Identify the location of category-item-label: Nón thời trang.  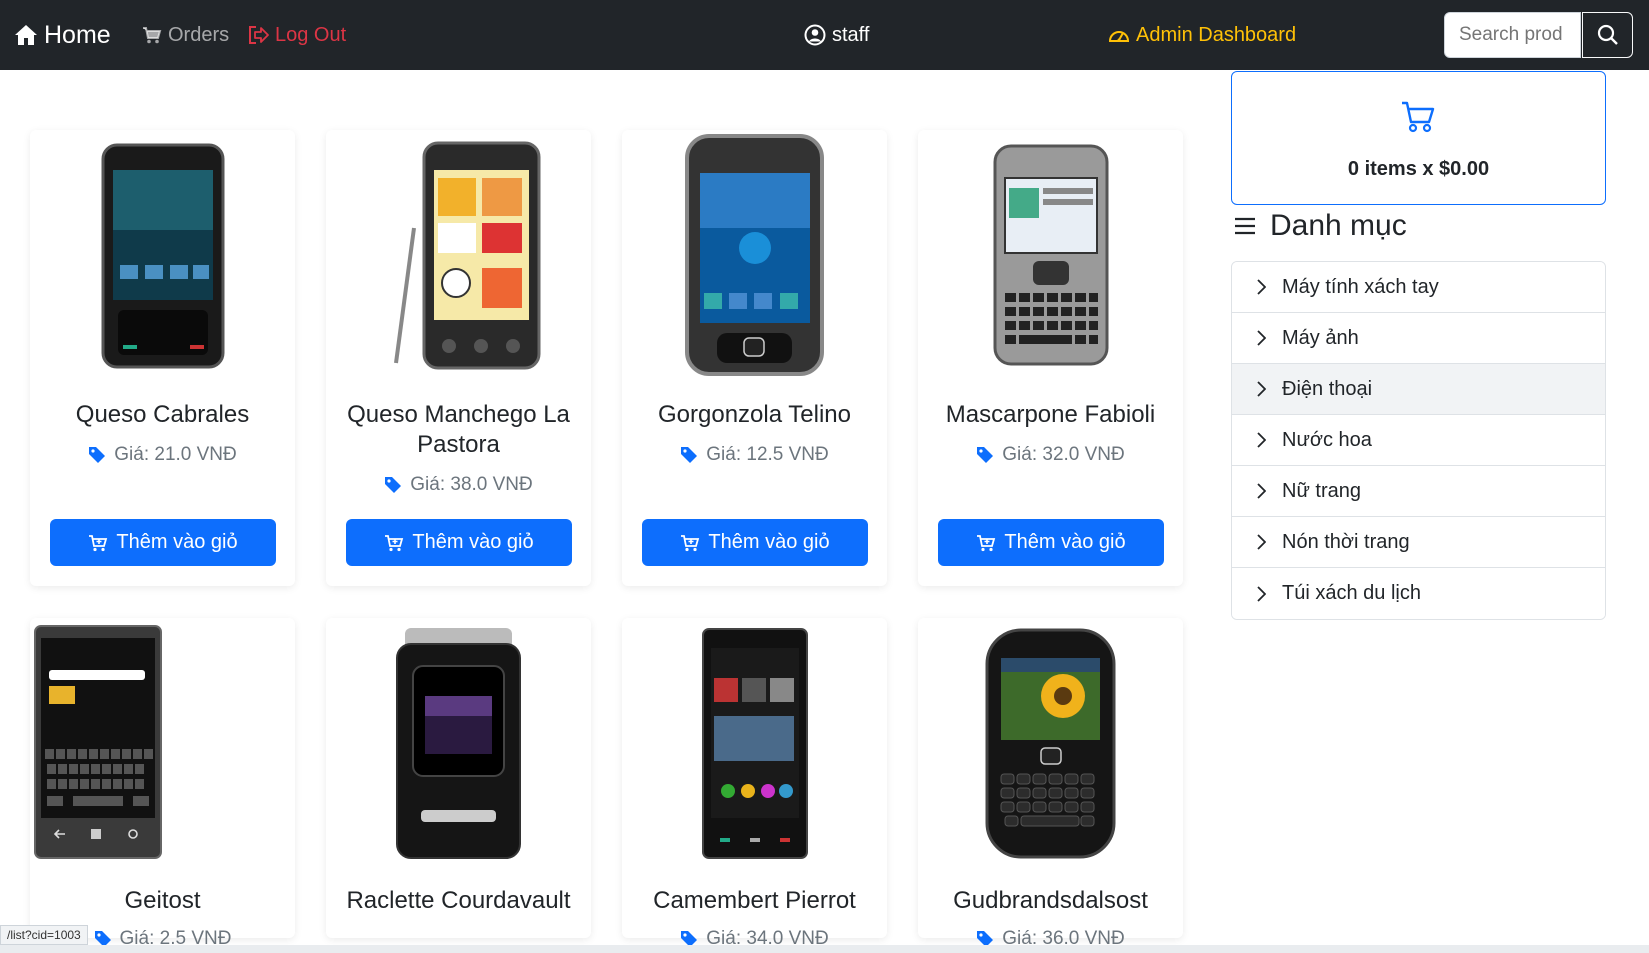
(1346, 541).